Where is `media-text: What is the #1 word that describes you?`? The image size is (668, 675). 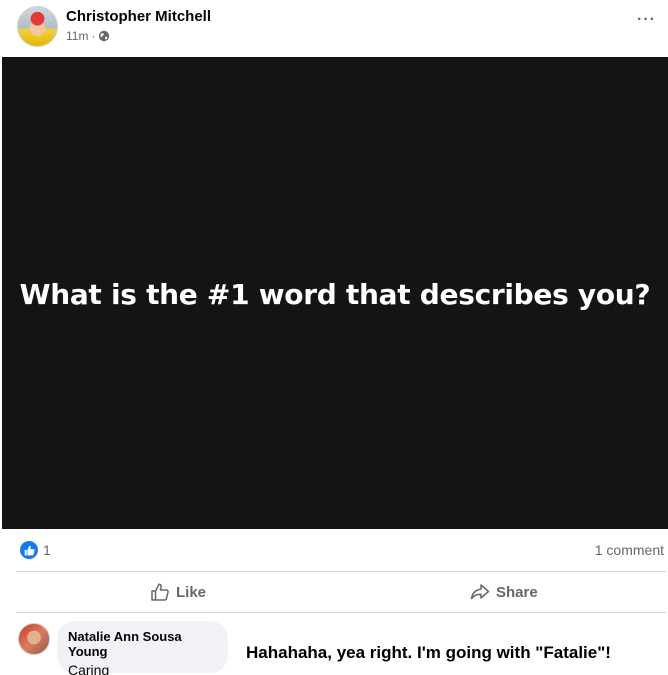
media-text: What is the #1 word that describes you? is located at coordinates (335, 294).